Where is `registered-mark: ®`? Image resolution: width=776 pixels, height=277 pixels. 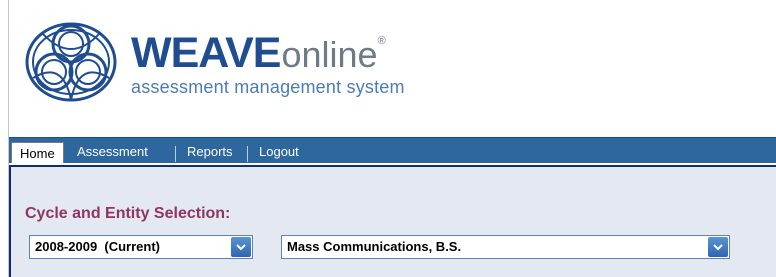 registered-mark: ® is located at coordinates (381, 41).